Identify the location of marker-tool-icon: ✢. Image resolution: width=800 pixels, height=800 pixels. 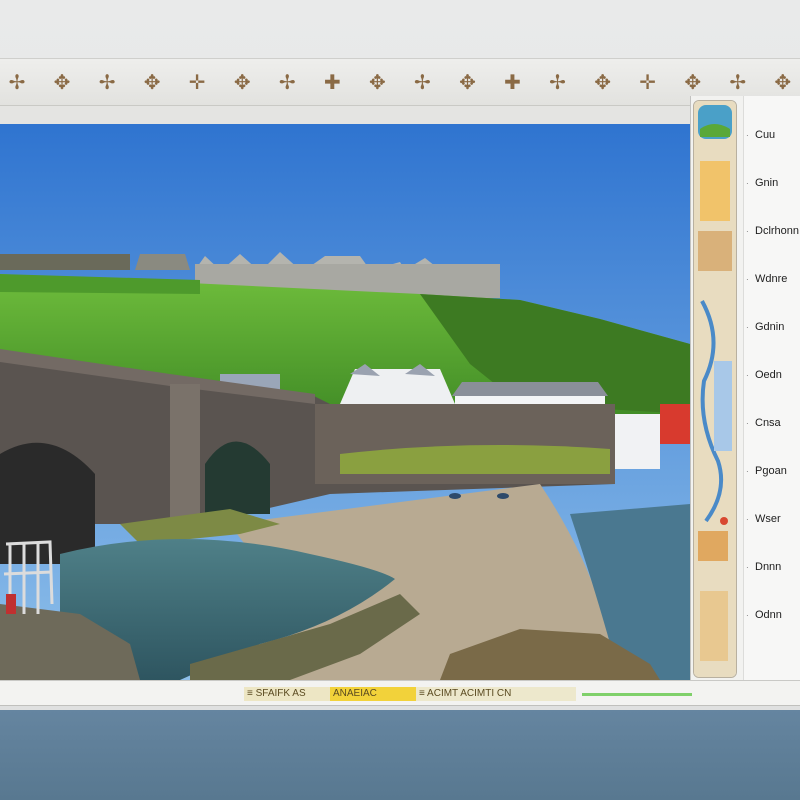
(107, 82).